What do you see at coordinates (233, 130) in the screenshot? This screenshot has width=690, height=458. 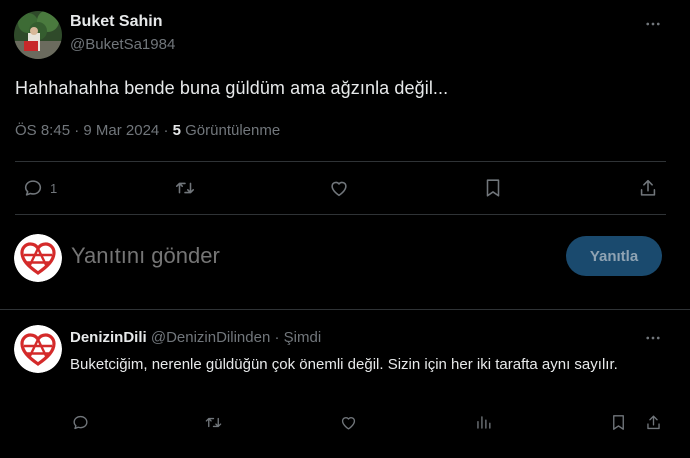 I see `views-label: Görüntülenme` at bounding box center [233, 130].